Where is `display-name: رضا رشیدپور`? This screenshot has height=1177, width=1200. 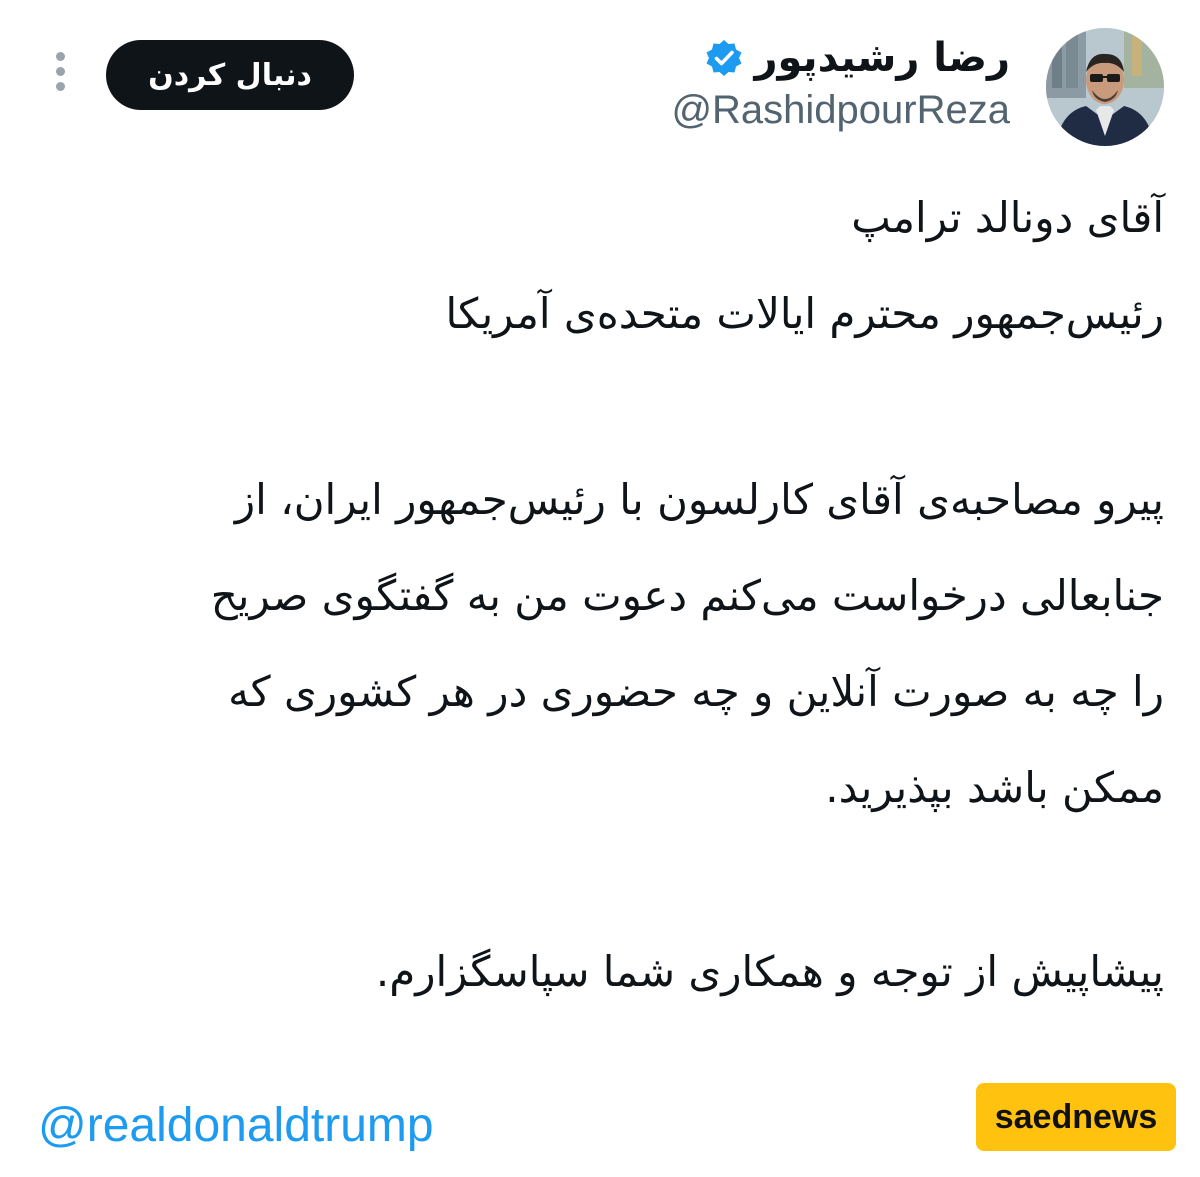
display-name: رضا رشیدپور is located at coordinates (882, 58).